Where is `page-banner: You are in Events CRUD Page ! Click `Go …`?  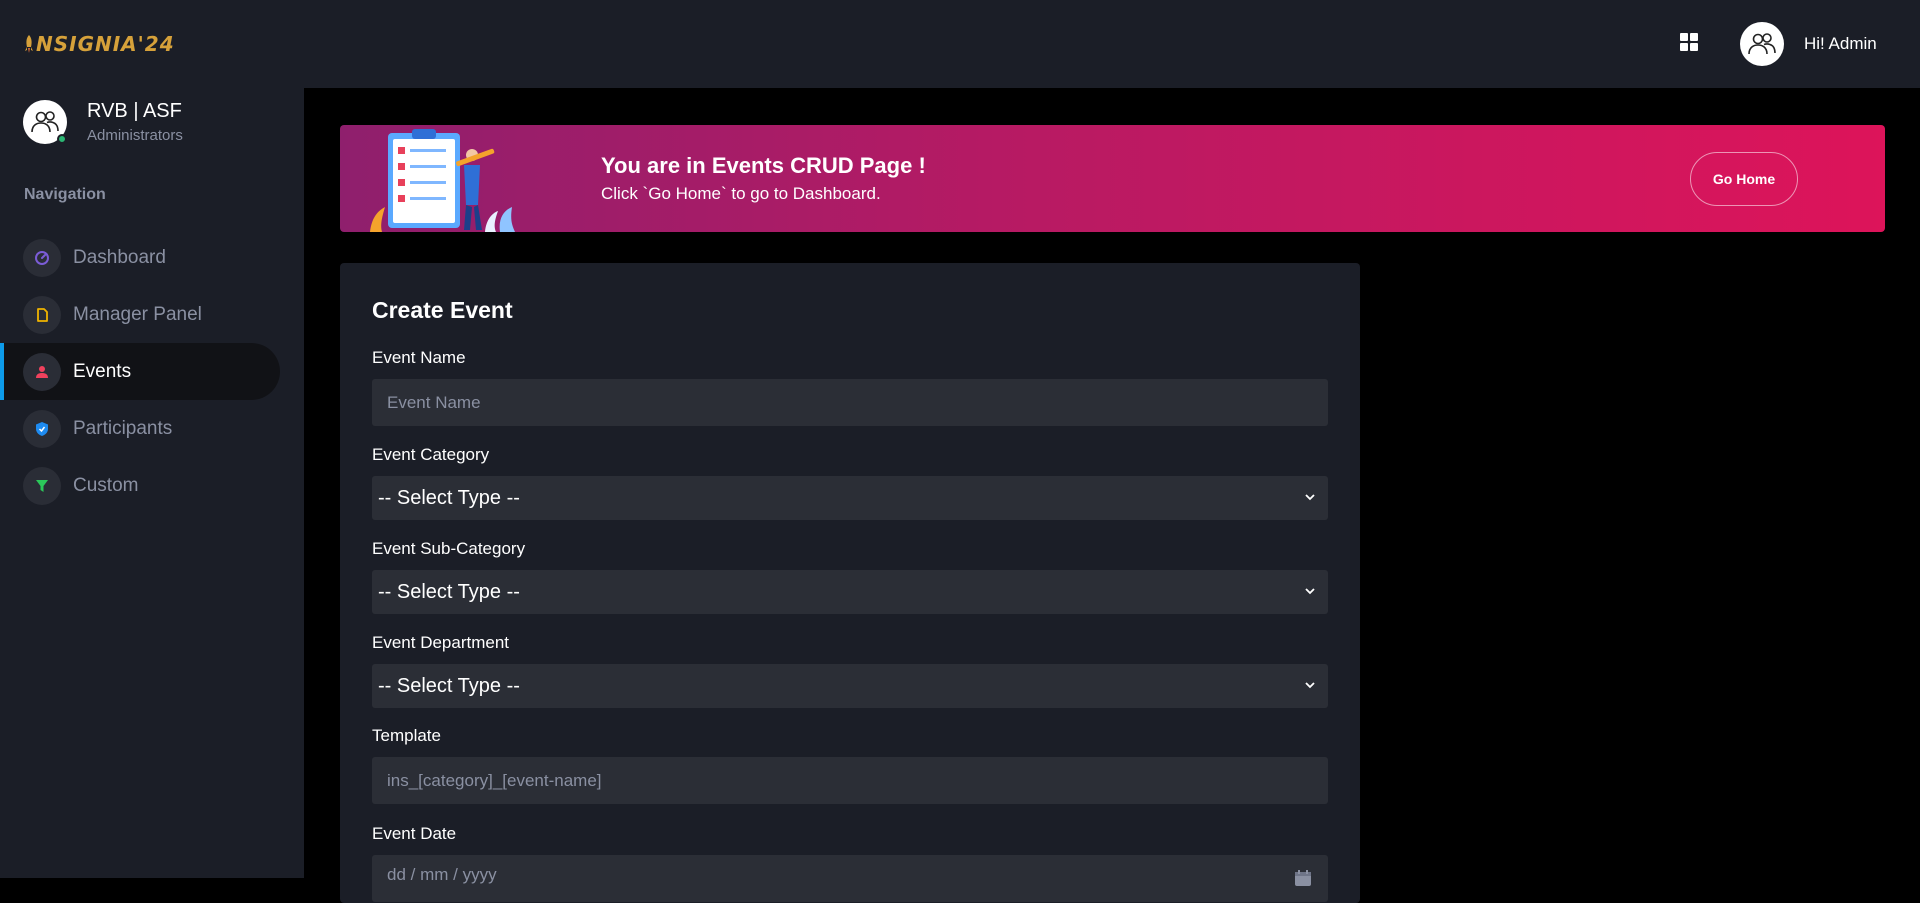
page-banner: You are in Events CRUD Page ! Click `Go … is located at coordinates (1112, 178).